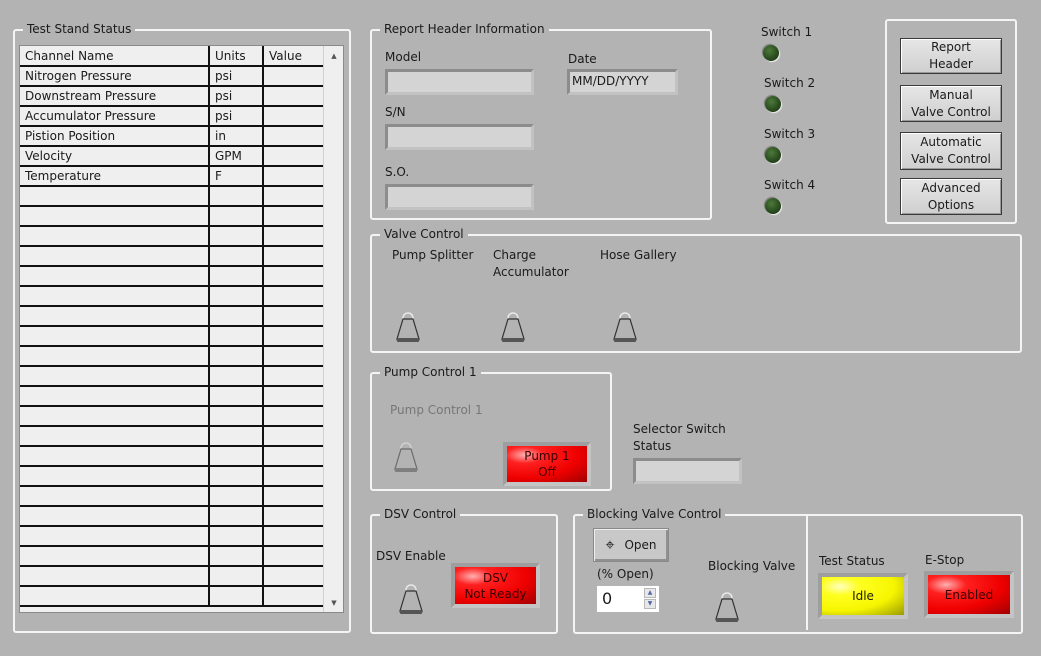 The width and height of the screenshot is (1041, 656). I want to click on scroll-down-icon: ▼, so click(333, 603).